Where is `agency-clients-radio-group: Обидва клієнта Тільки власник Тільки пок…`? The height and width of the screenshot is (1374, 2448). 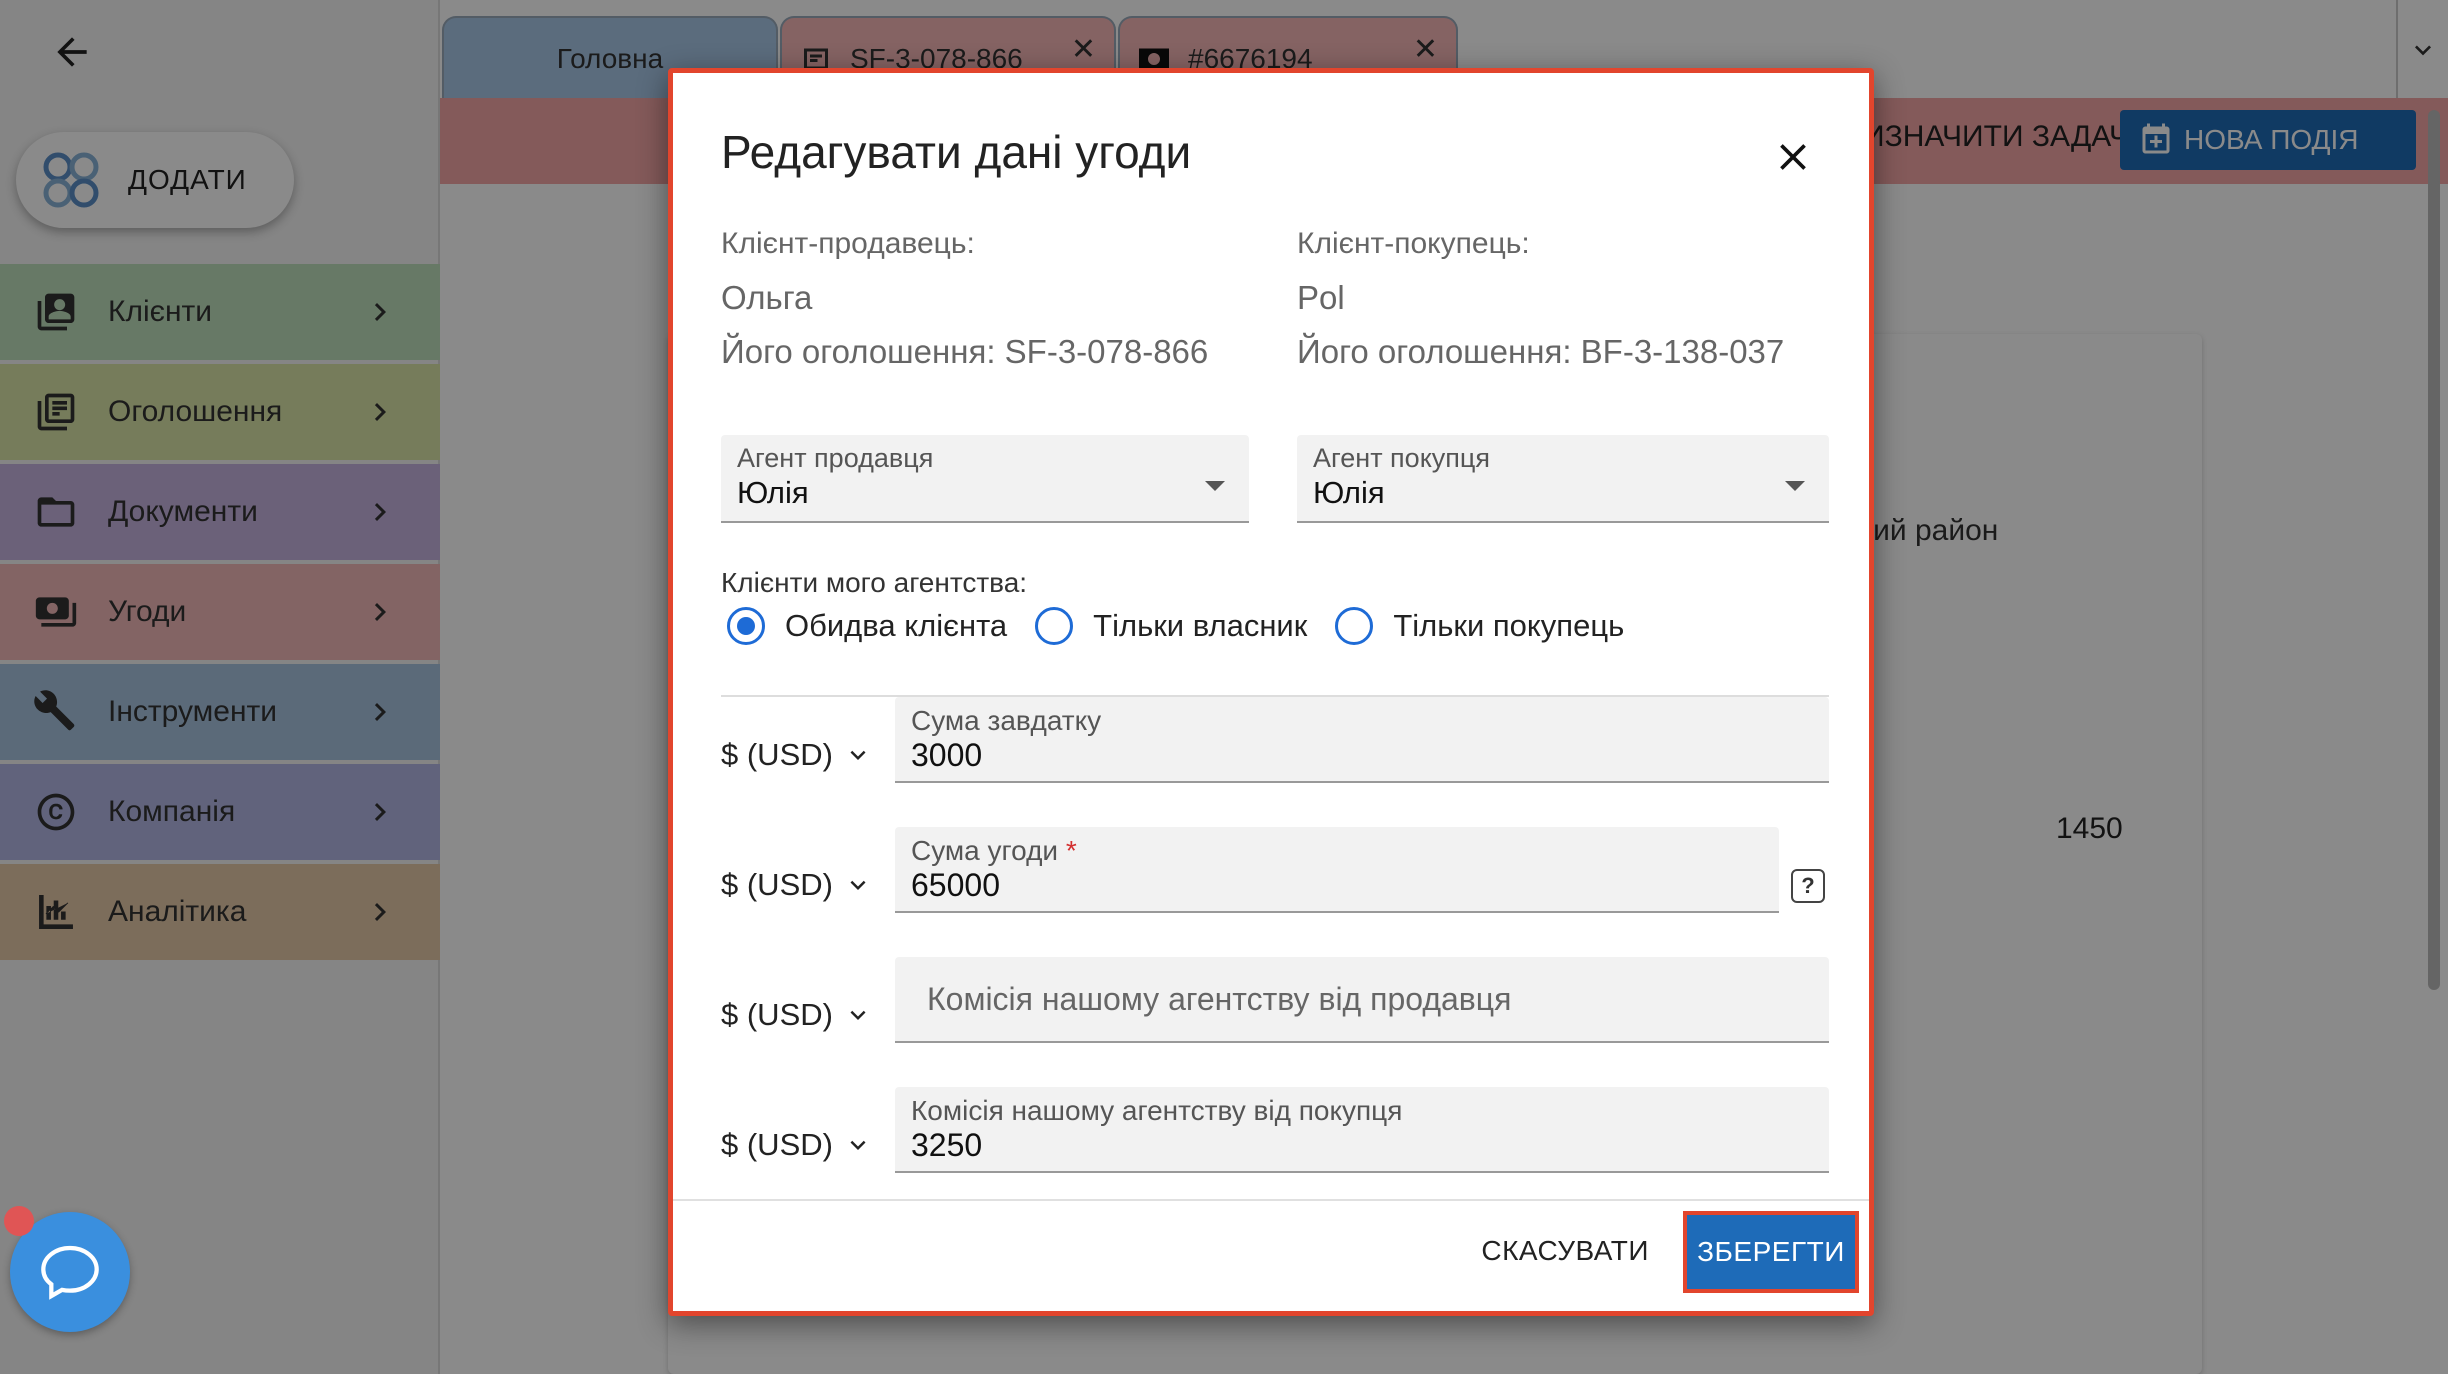
agency-clients-radio-group: Обидва клієнта Тільки власник Тільки пок… is located at coordinates (1189, 626).